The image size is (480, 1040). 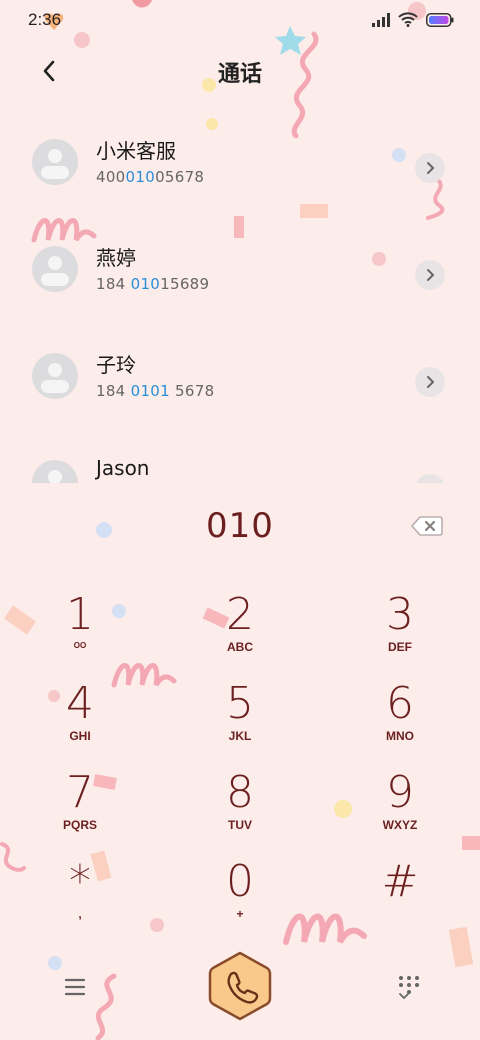 I want to click on page-title: 通话, so click(x=239, y=74).